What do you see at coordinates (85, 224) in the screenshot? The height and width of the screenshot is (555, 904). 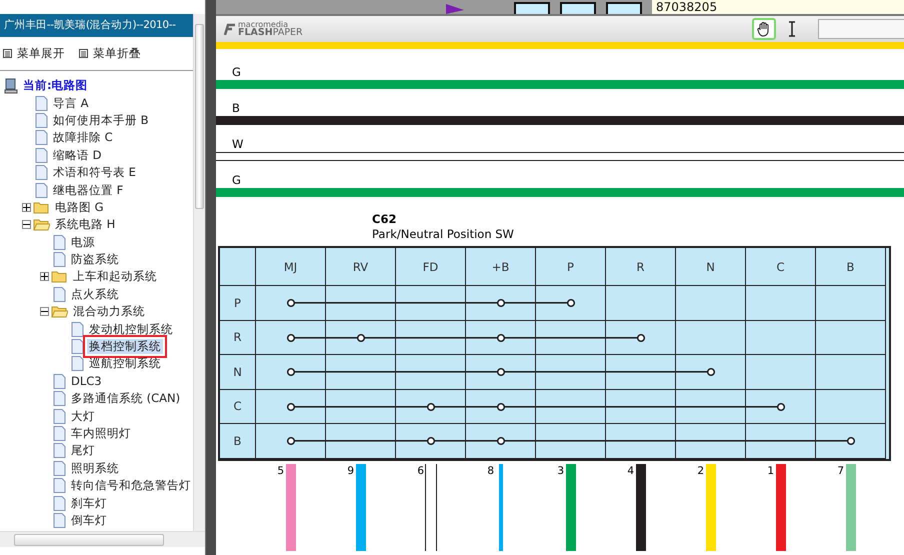 I see `tree-item: 系统电路 H` at bounding box center [85, 224].